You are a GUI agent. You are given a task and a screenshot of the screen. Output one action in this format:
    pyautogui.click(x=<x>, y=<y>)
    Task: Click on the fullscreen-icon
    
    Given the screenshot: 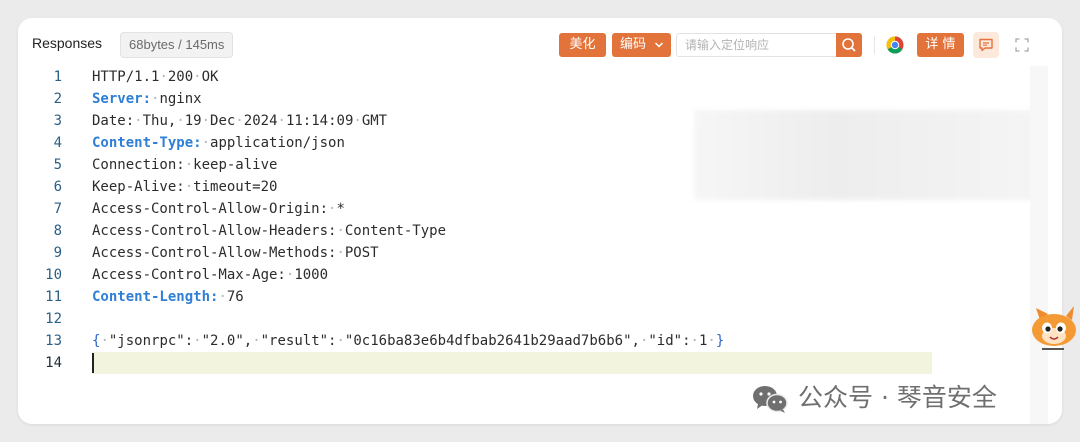 What is the action you would take?
    pyautogui.click(x=1022, y=45)
    